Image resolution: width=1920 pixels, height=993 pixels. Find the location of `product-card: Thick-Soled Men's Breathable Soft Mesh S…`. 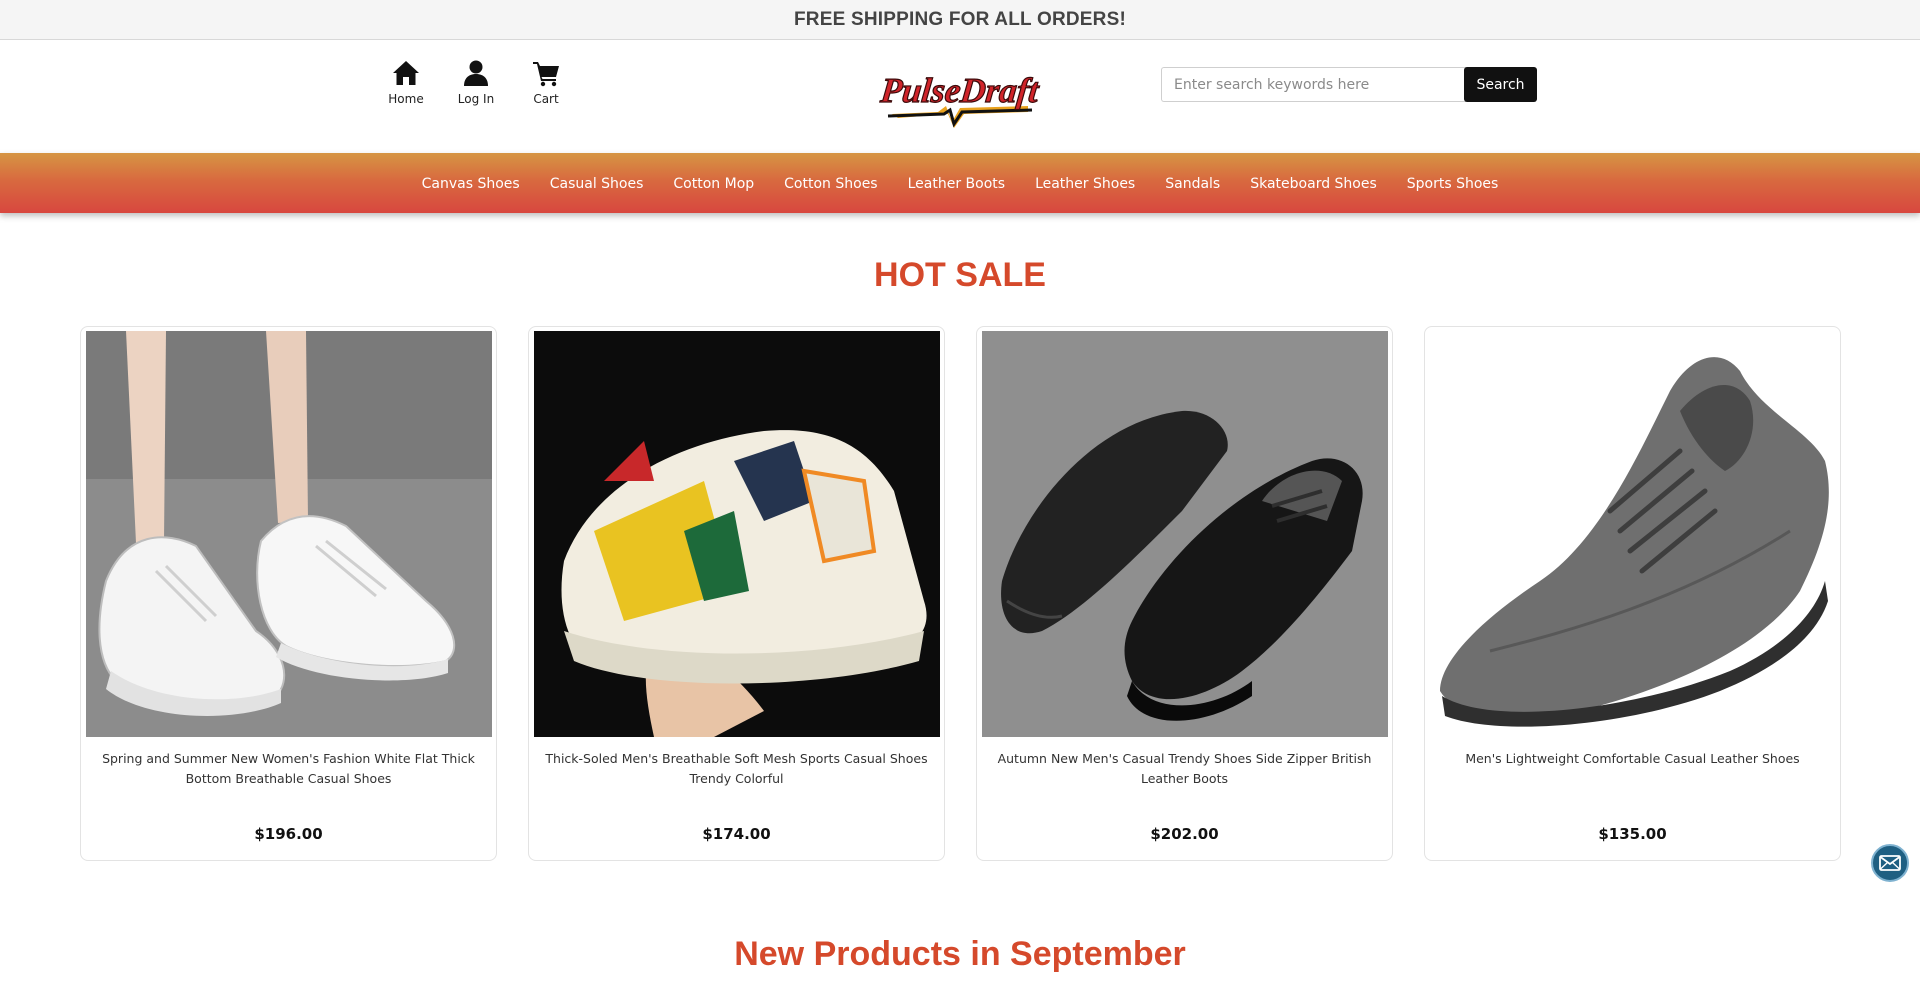

product-card: Thick-Soled Men's Breathable Soft Mesh S… is located at coordinates (736, 593).